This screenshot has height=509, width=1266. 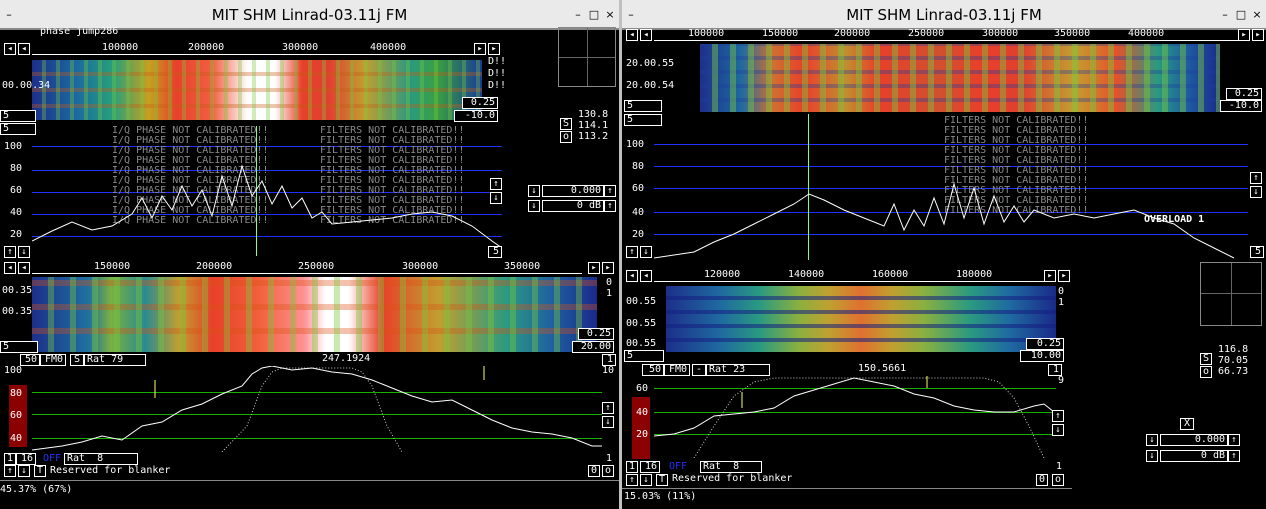 I want to click on smeter-reading: 130.8, so click(x=593, y=114).